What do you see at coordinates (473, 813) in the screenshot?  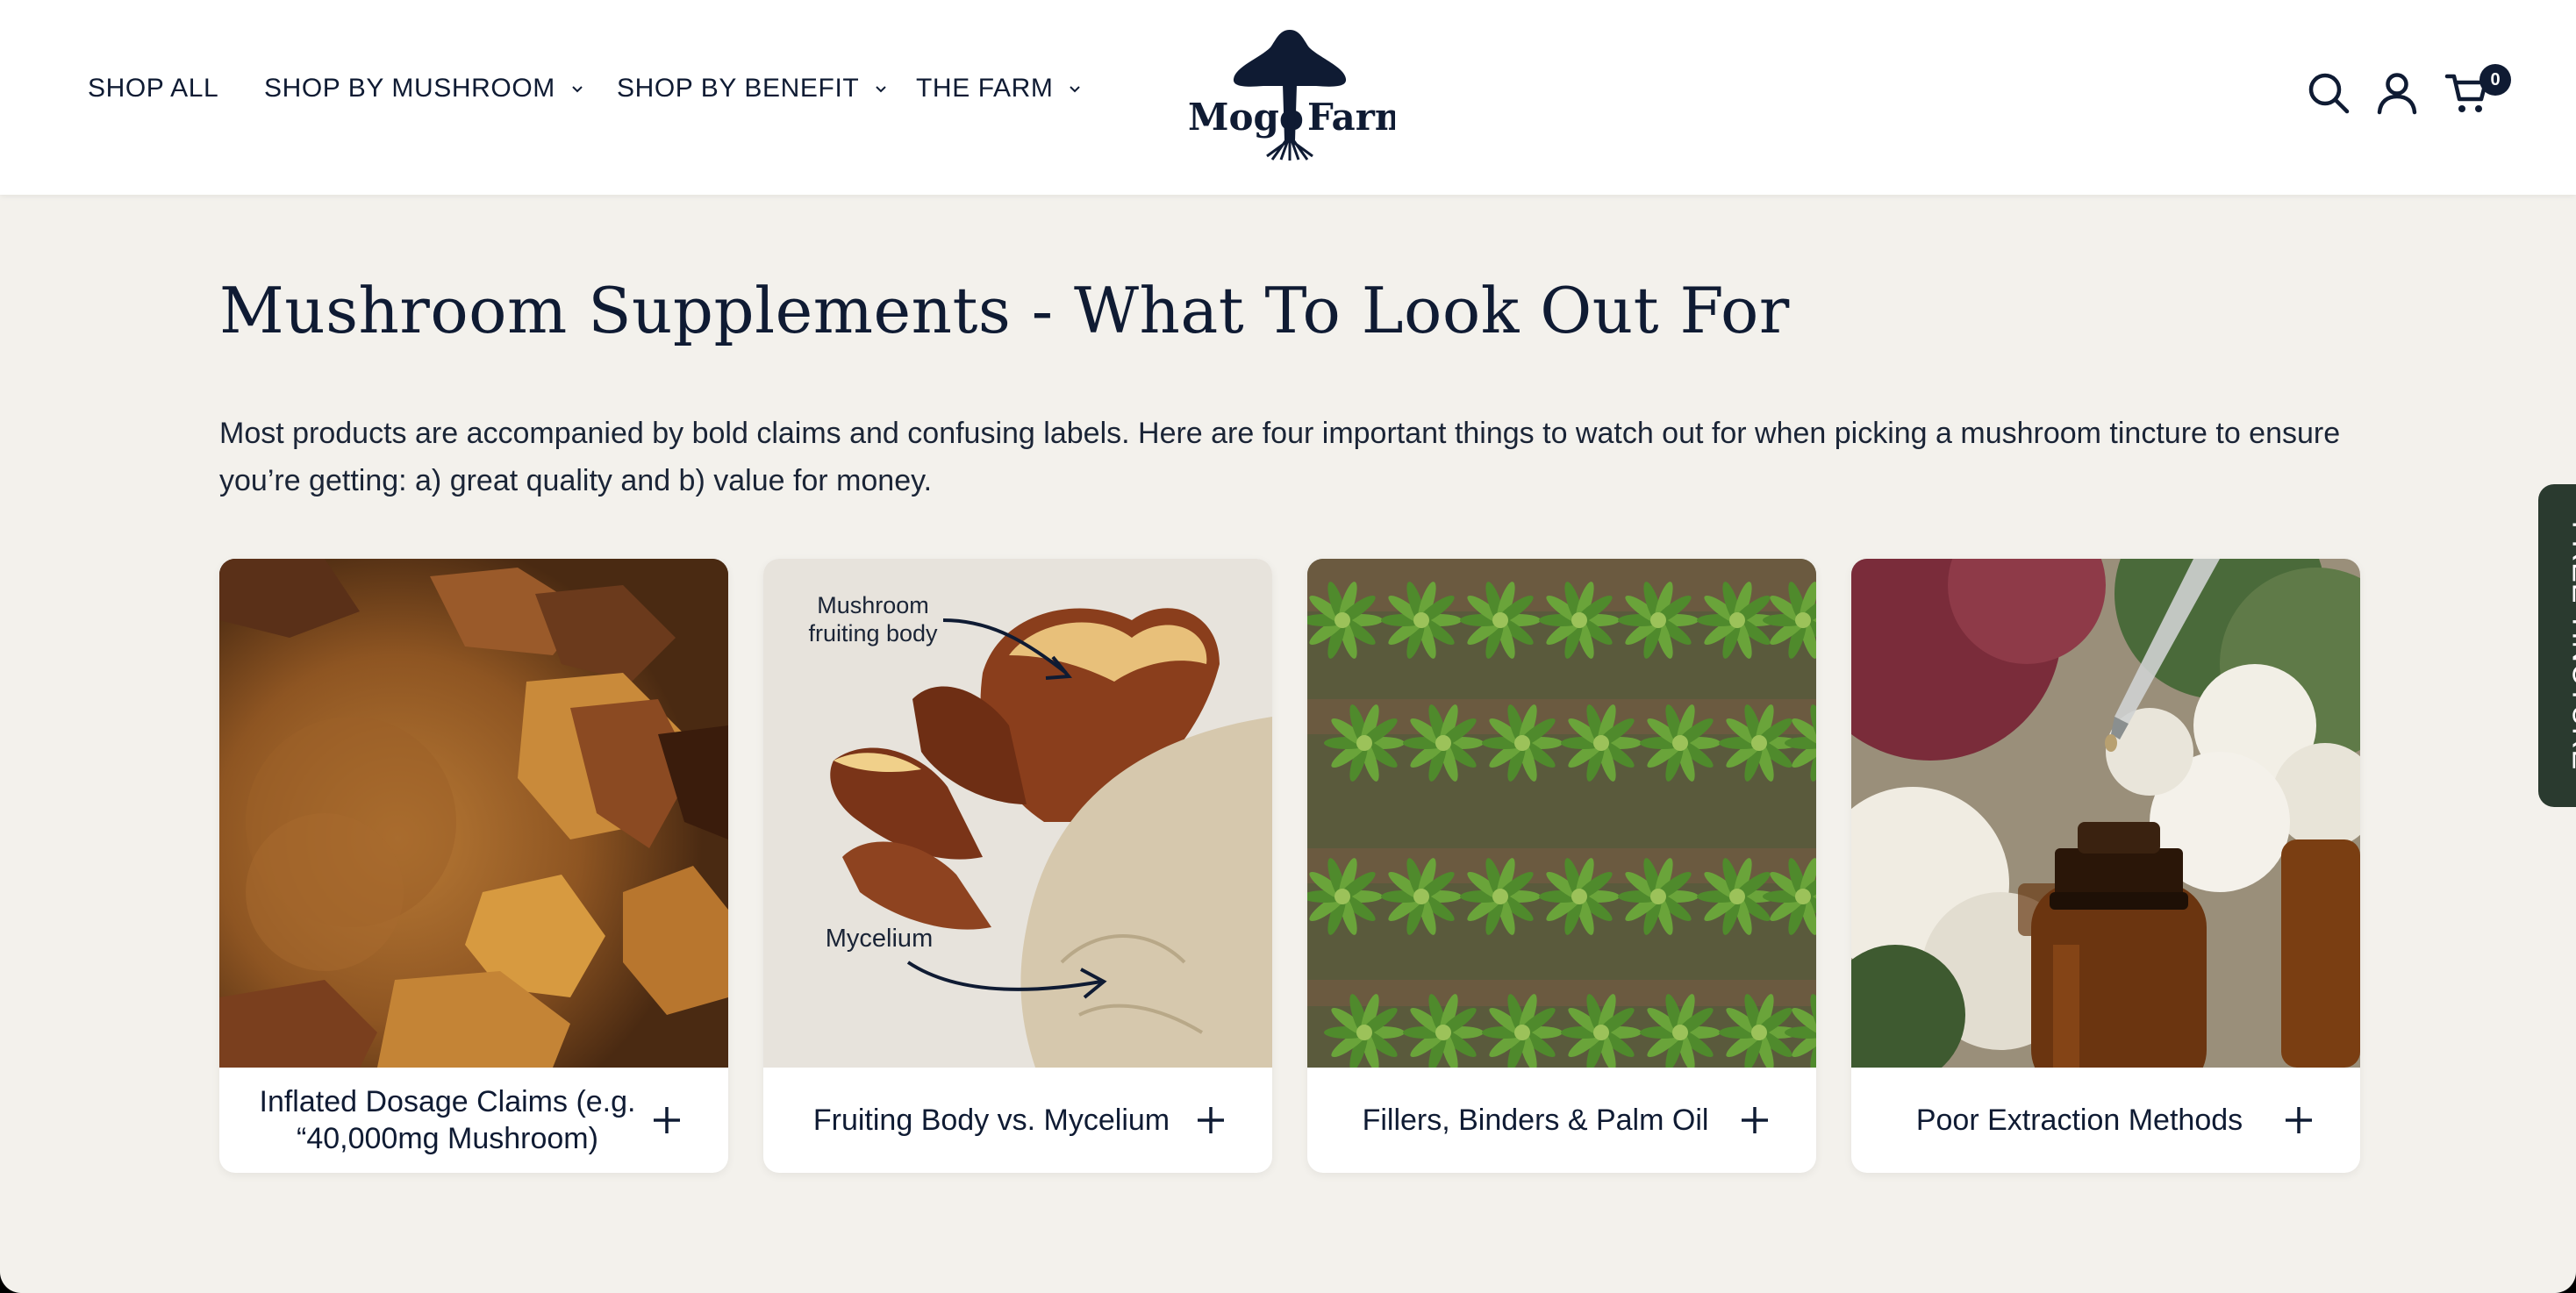 I see `card-image-mushroom-powder` at bounding box center [473, 813].